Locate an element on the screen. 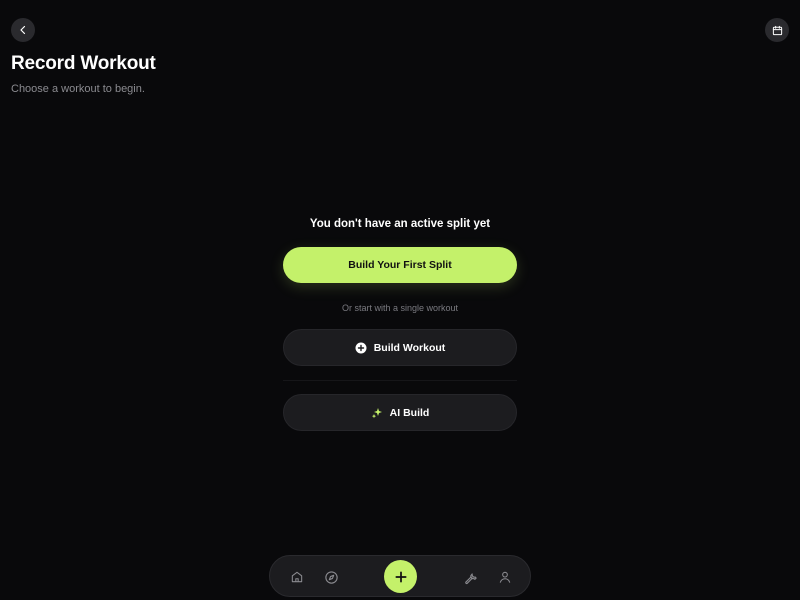 This screenshot has height=600, width=800. build-first-split-label: Build Your First Split is located at coordinates (400, 265).